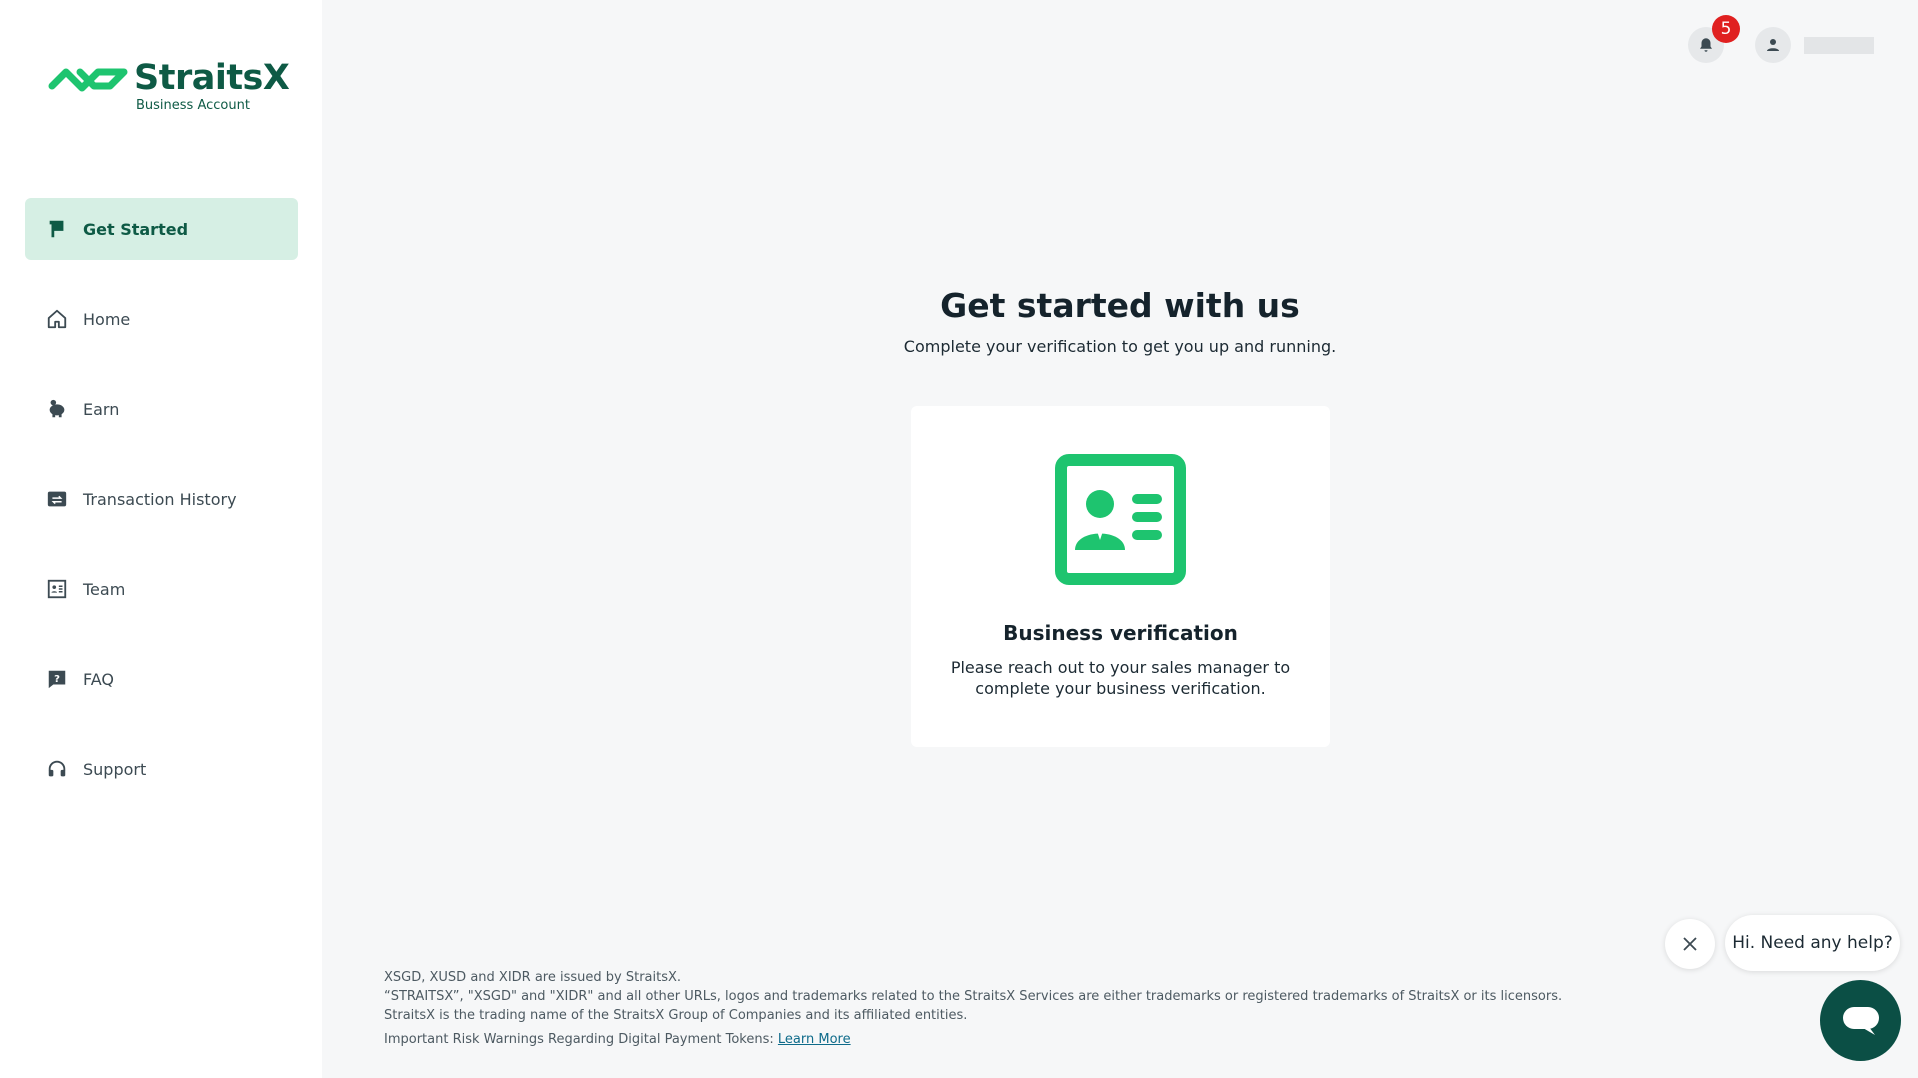 This screenshot has height=1078, width=1918. Describe the element at coordinates (104, 589) in the screenshot. I see `sidebar-item-label: Team` at that location.